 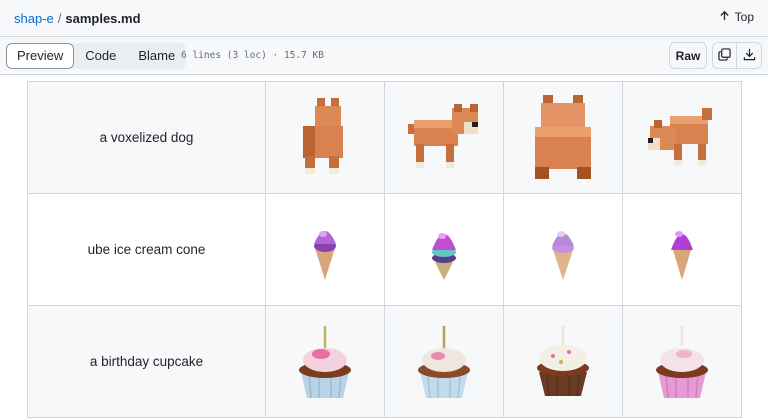 I want to click on raw-button: Raw, so click(x=688, y=55).